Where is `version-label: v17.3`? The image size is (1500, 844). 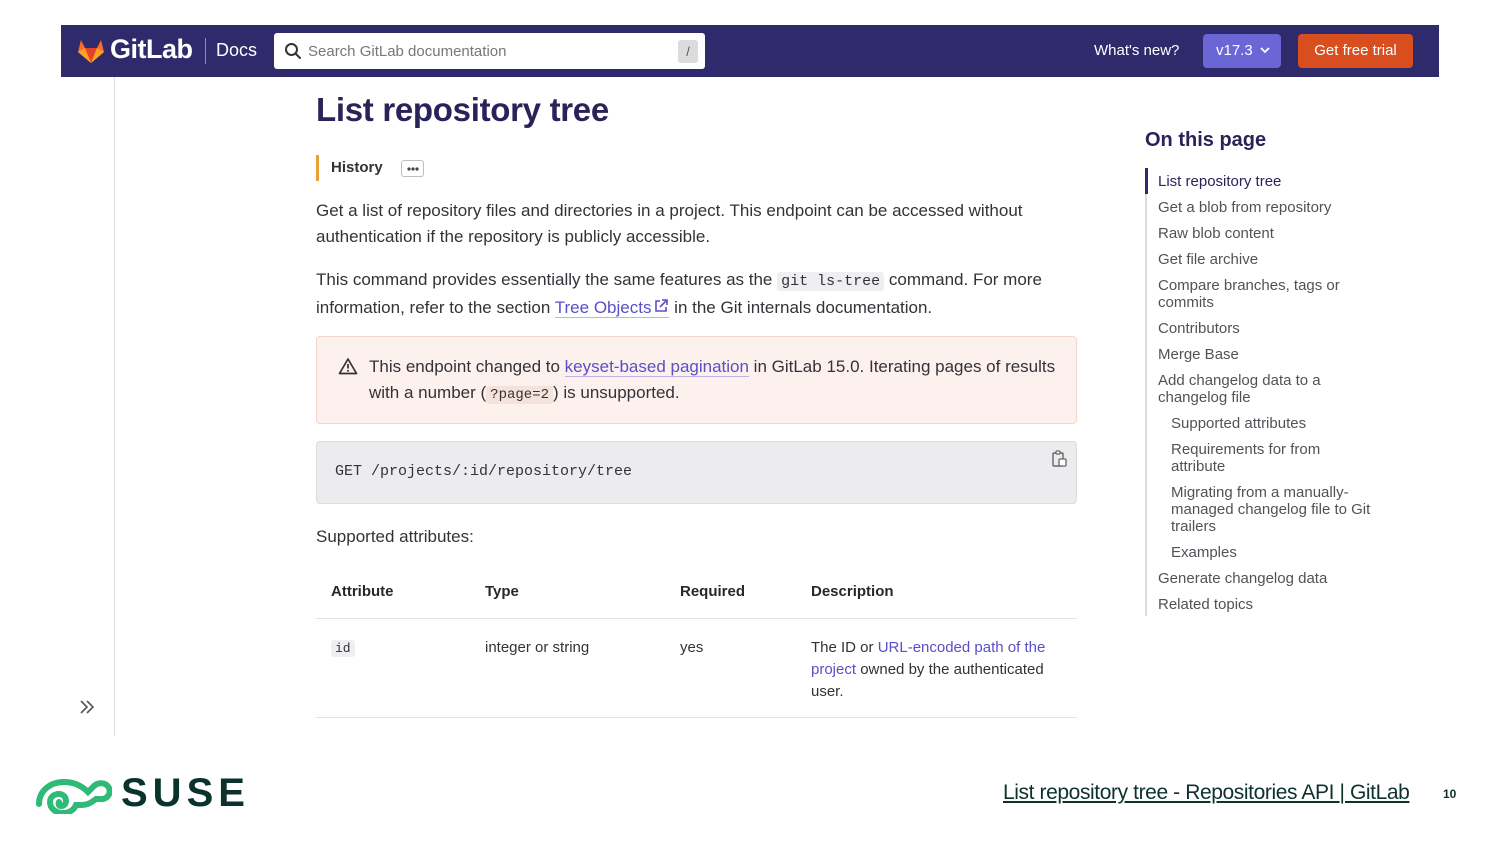 version-label: v17.3 is located at coordinates (1234, 50).